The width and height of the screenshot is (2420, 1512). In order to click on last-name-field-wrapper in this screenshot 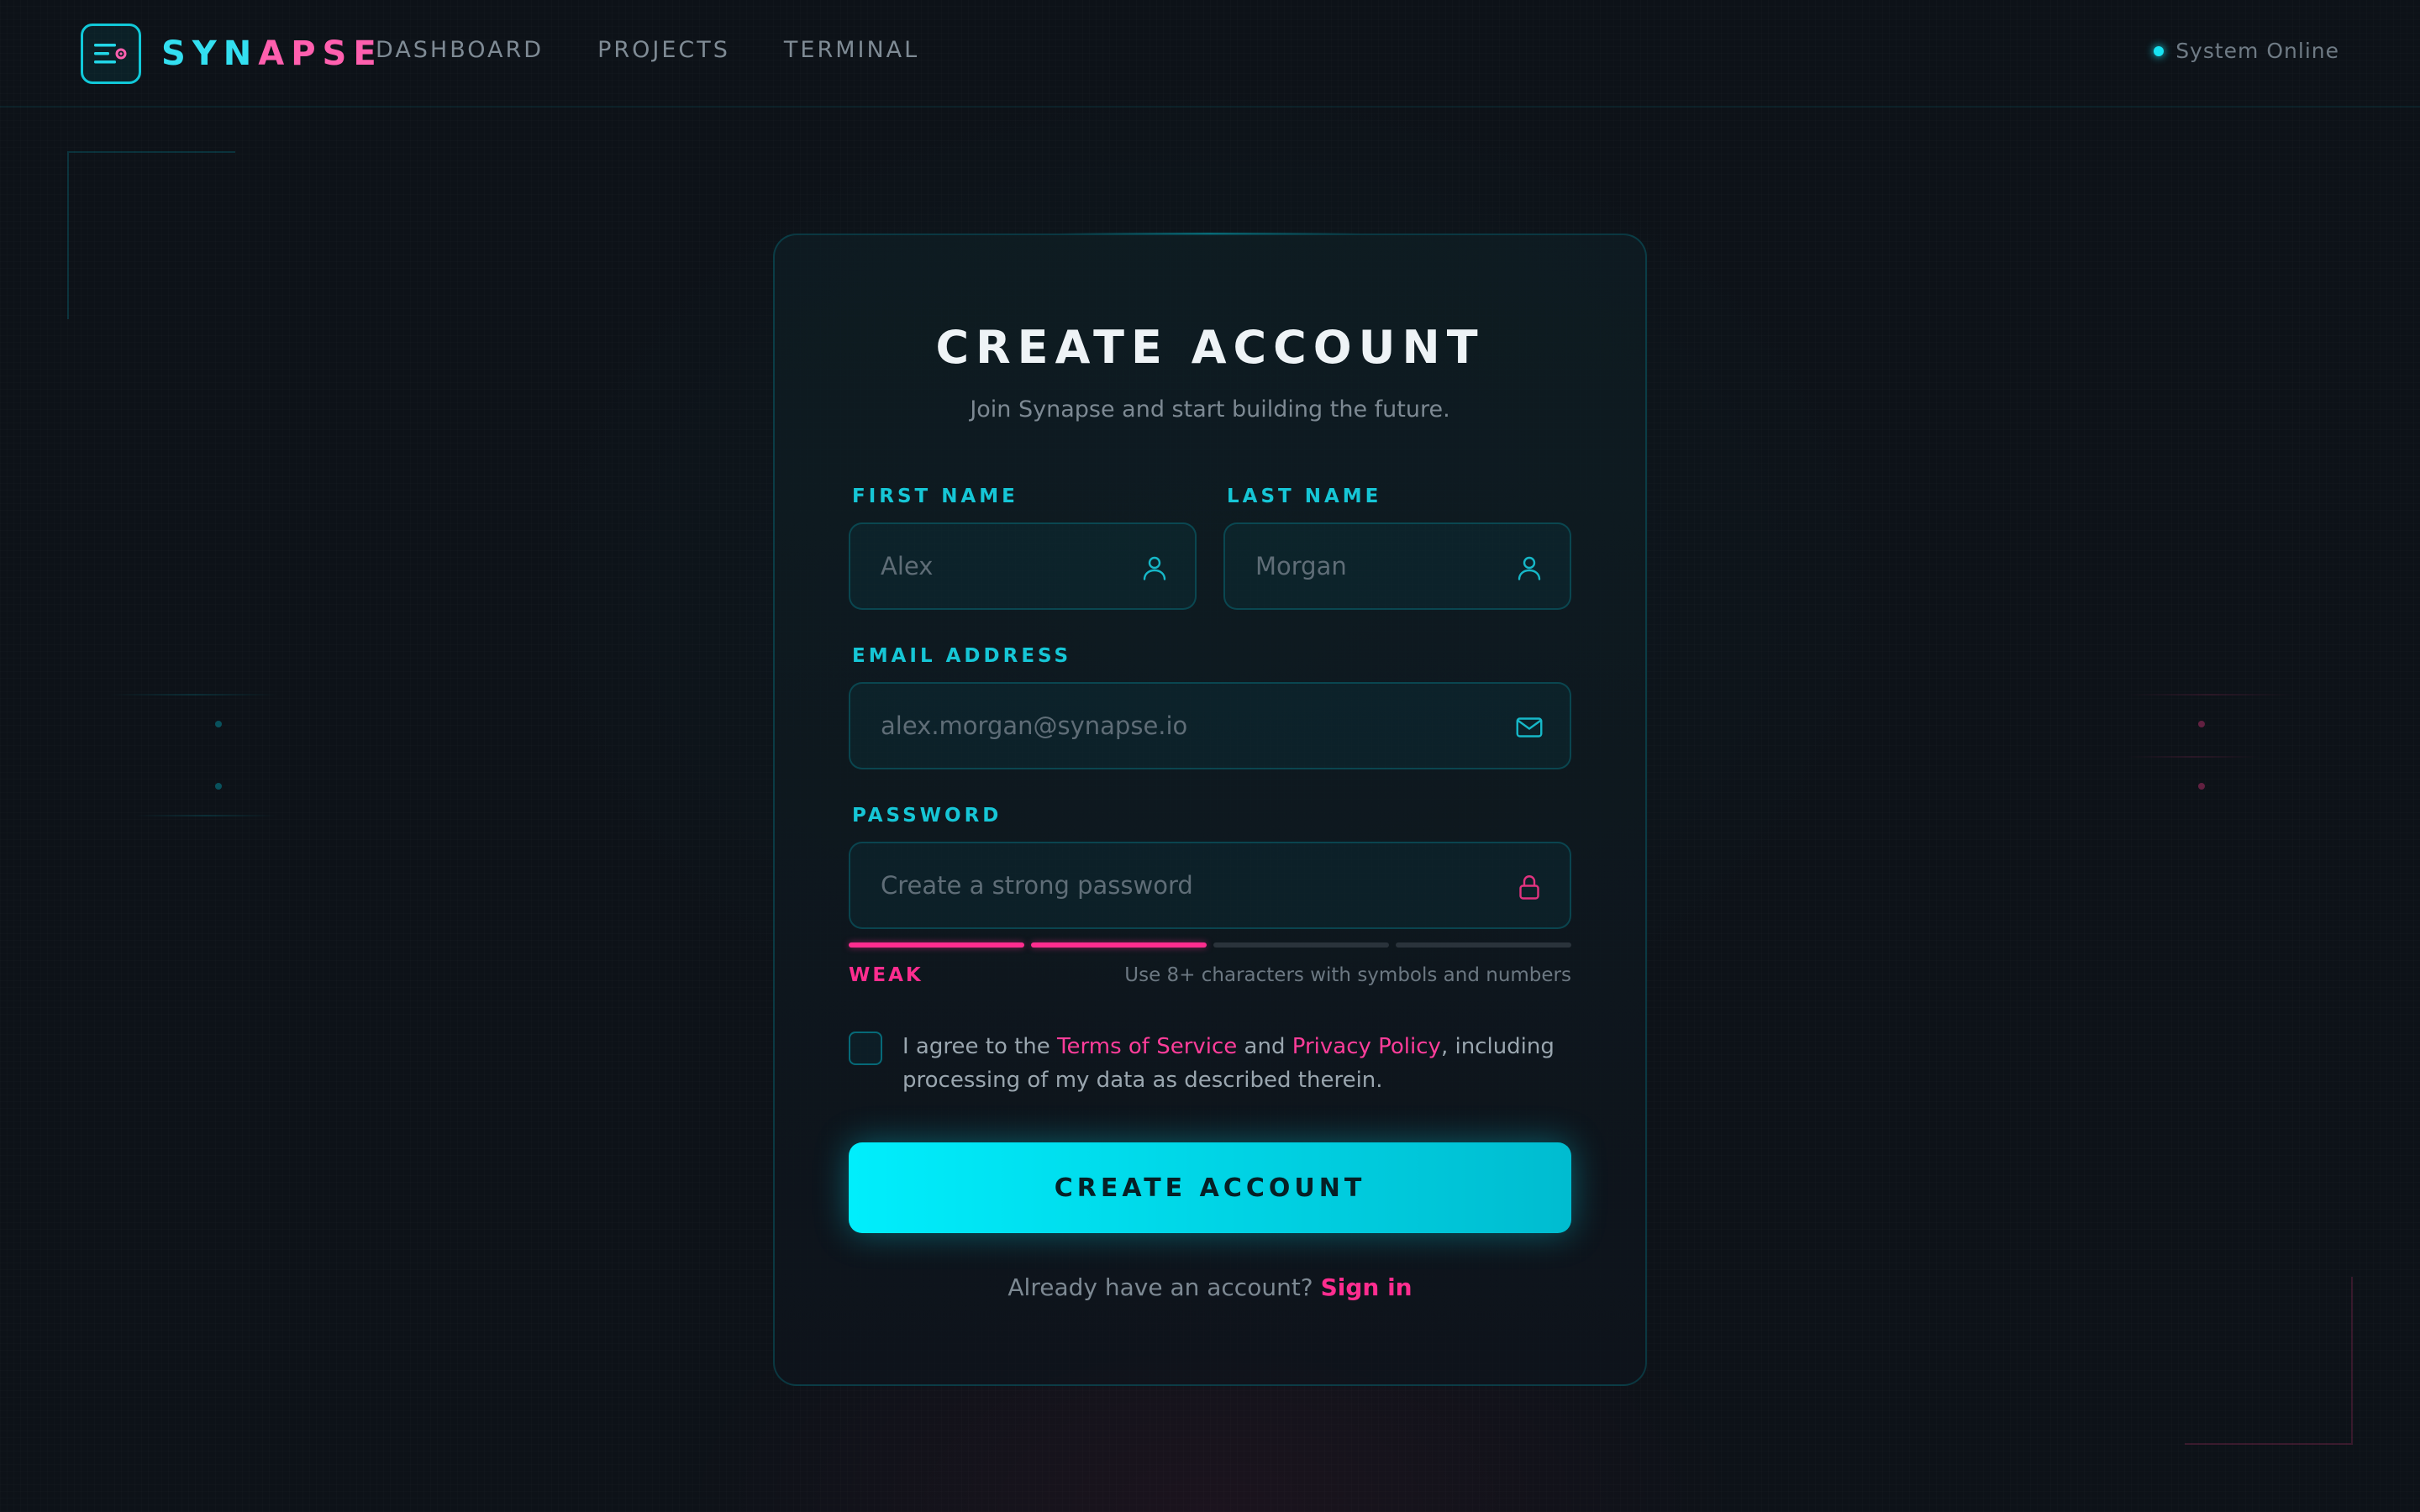, I will do `click(1397, 566)`.